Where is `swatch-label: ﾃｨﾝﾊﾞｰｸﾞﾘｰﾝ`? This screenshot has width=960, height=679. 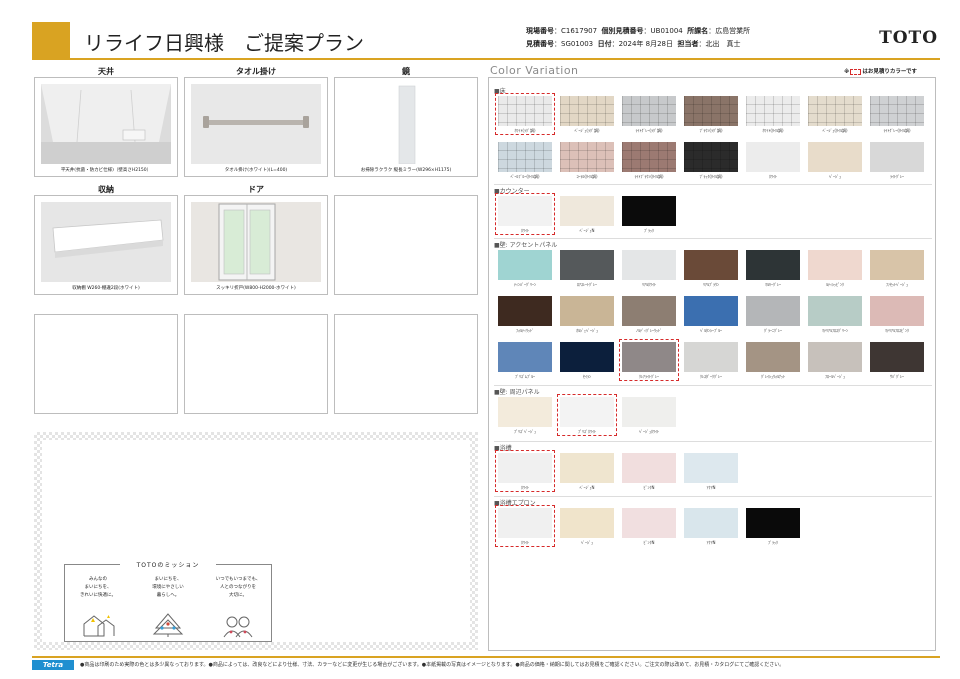 swatch-label: ﾃｨﾝﾊﾞｰｸﾞﾘｰﾝ is located at coordinates (525, 284).